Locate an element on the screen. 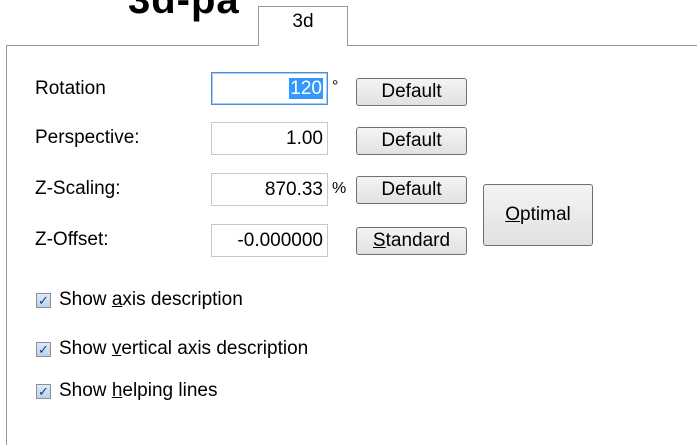 The width and height of the screenshot is (697, 445). optimal-button: Optimal is located at coordinates (538, 215).